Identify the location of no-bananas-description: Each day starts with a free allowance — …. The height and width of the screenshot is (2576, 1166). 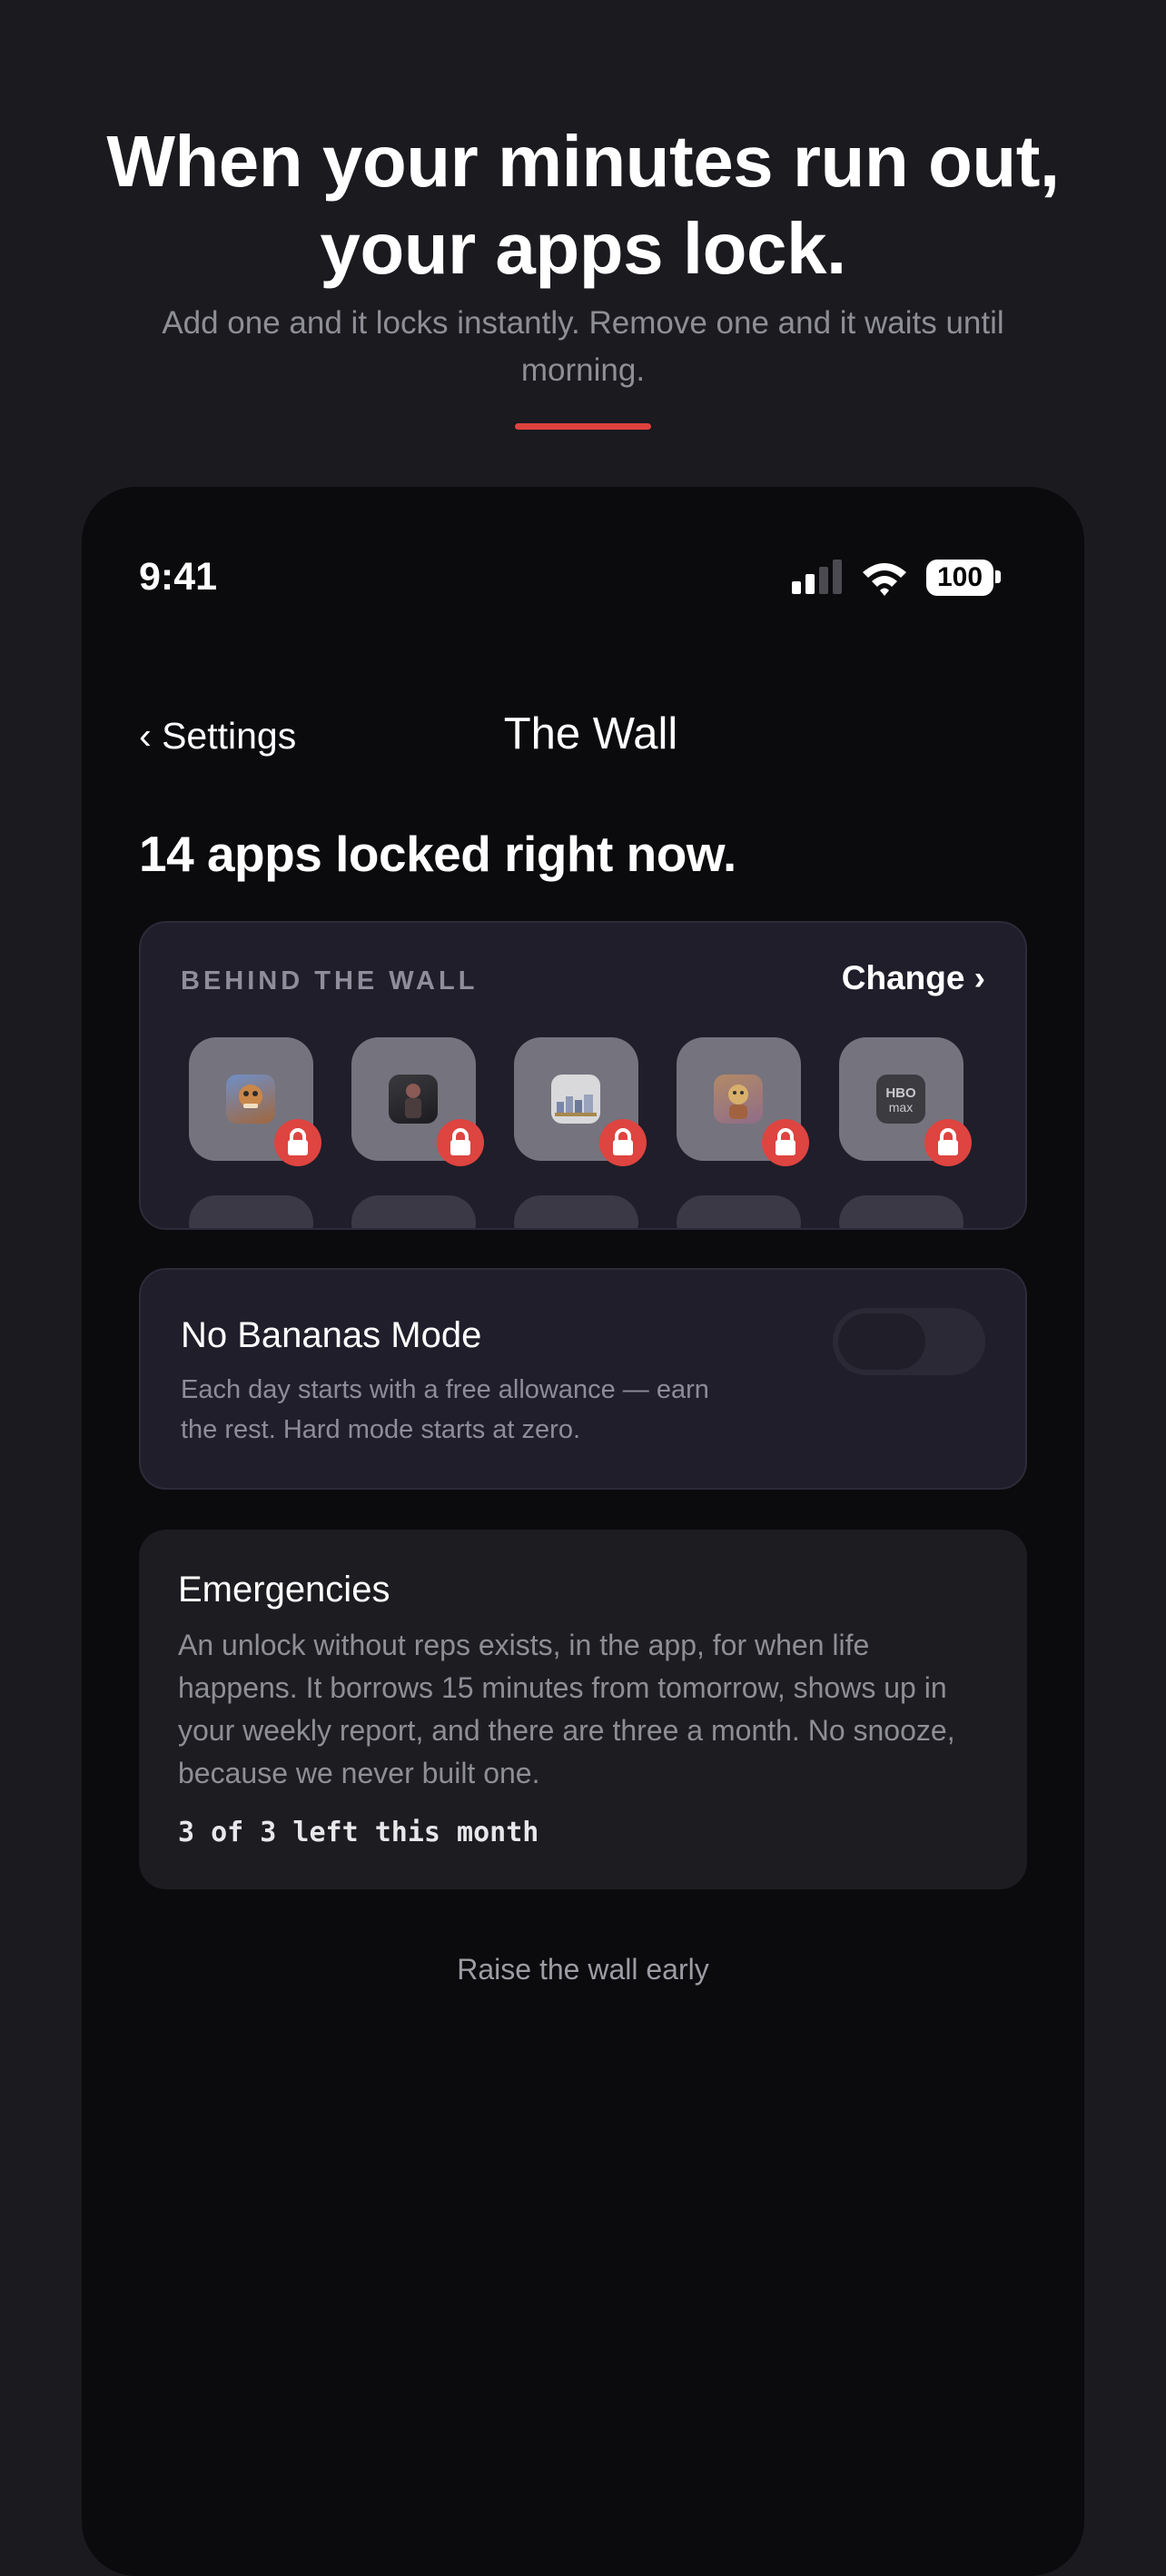
(445, 1410).